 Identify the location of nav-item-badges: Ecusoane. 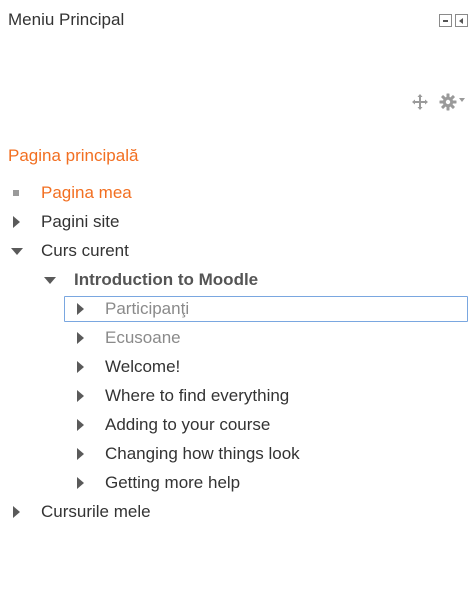
(128, 338).